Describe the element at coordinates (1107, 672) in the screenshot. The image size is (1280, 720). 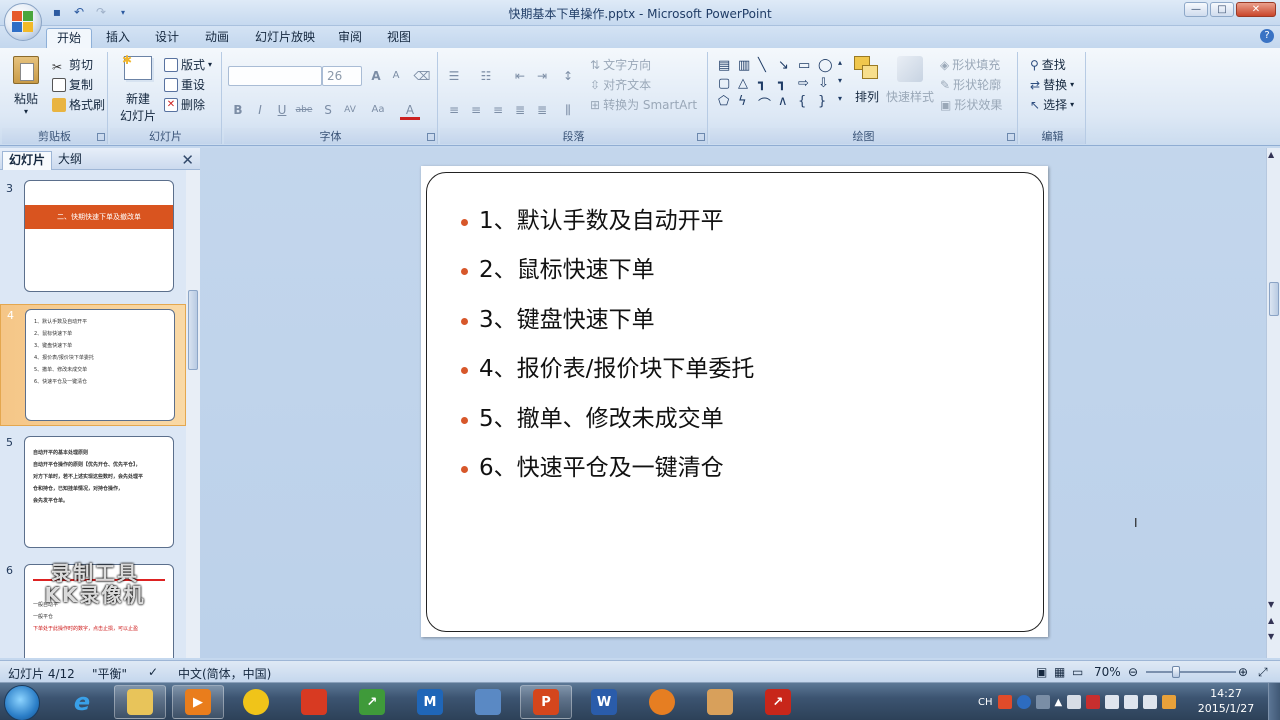
I see `zoom-level: 70%` at that location.